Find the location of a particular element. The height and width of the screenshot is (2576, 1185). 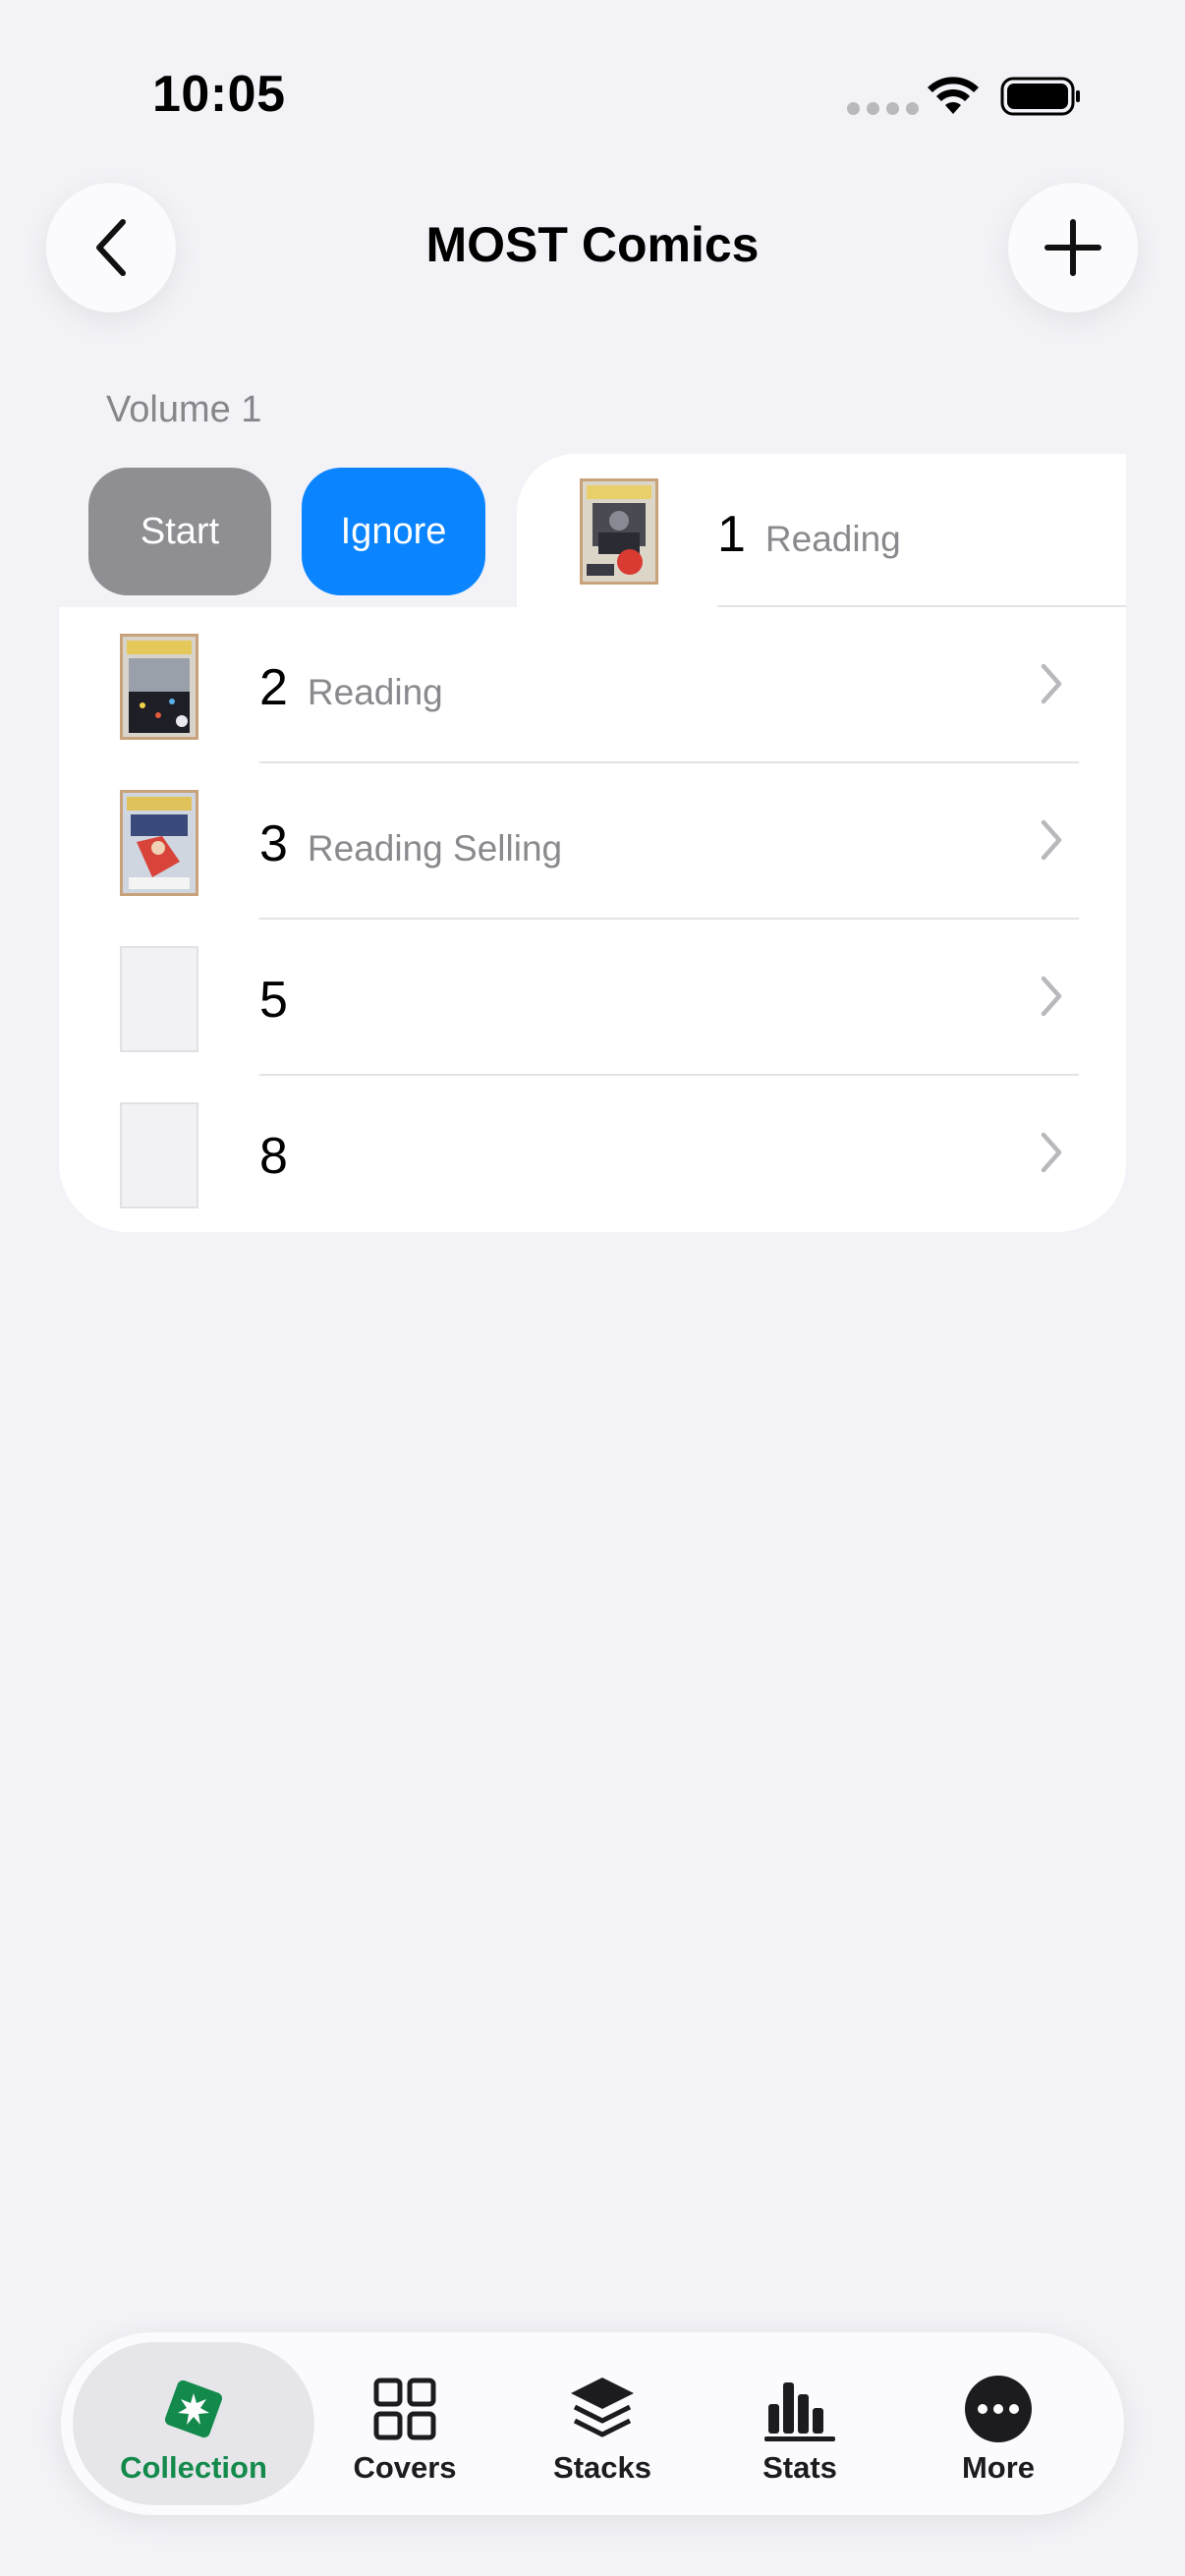

list-item: 2 Reading is located at coordinates (592, 685).